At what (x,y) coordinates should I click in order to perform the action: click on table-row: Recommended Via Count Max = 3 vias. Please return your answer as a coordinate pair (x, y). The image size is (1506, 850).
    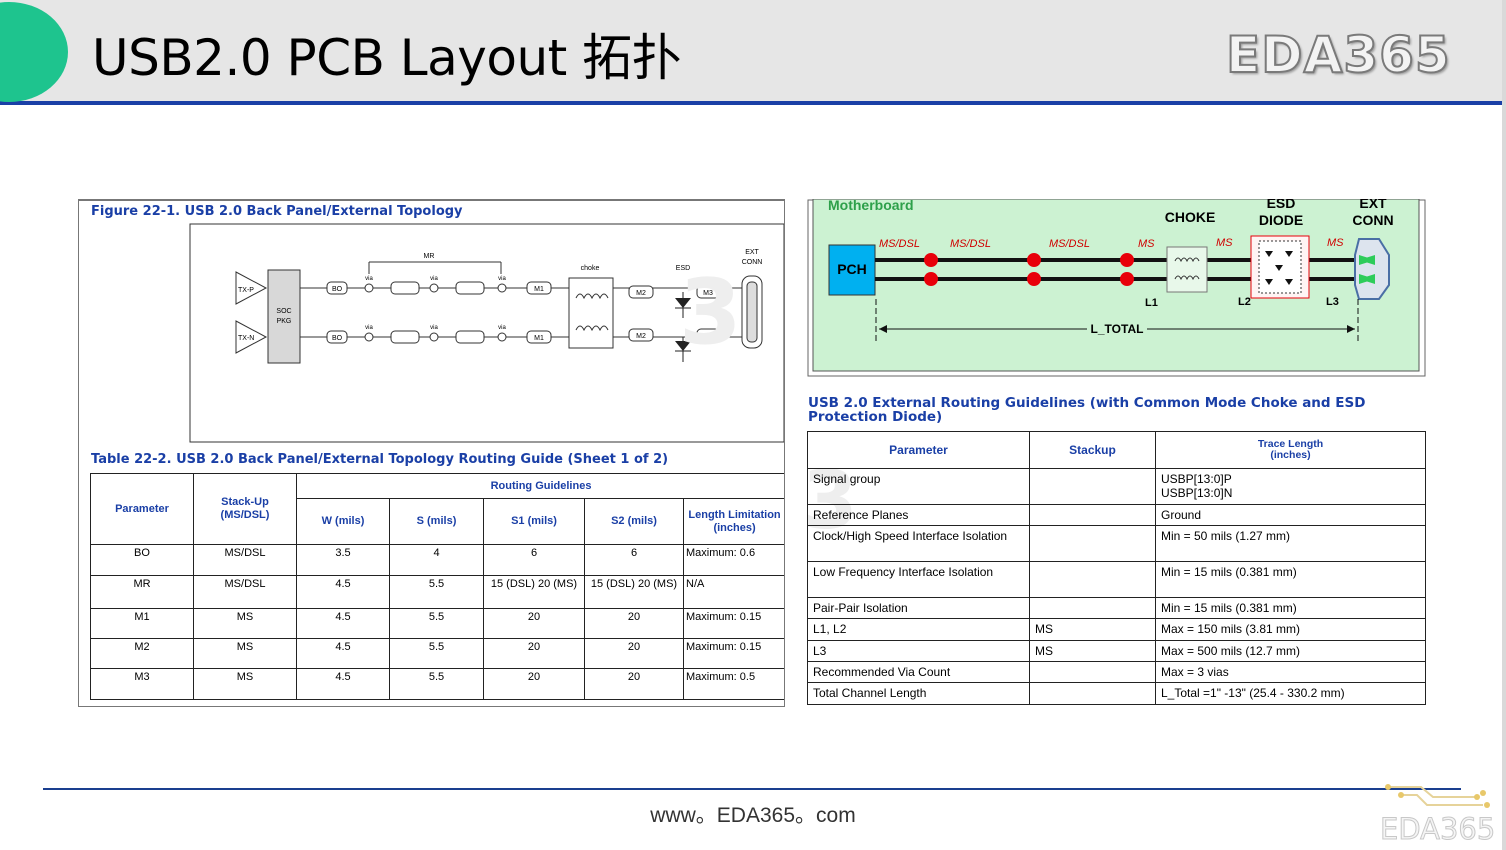
    Looking at the image, I should click on (1116, 672).